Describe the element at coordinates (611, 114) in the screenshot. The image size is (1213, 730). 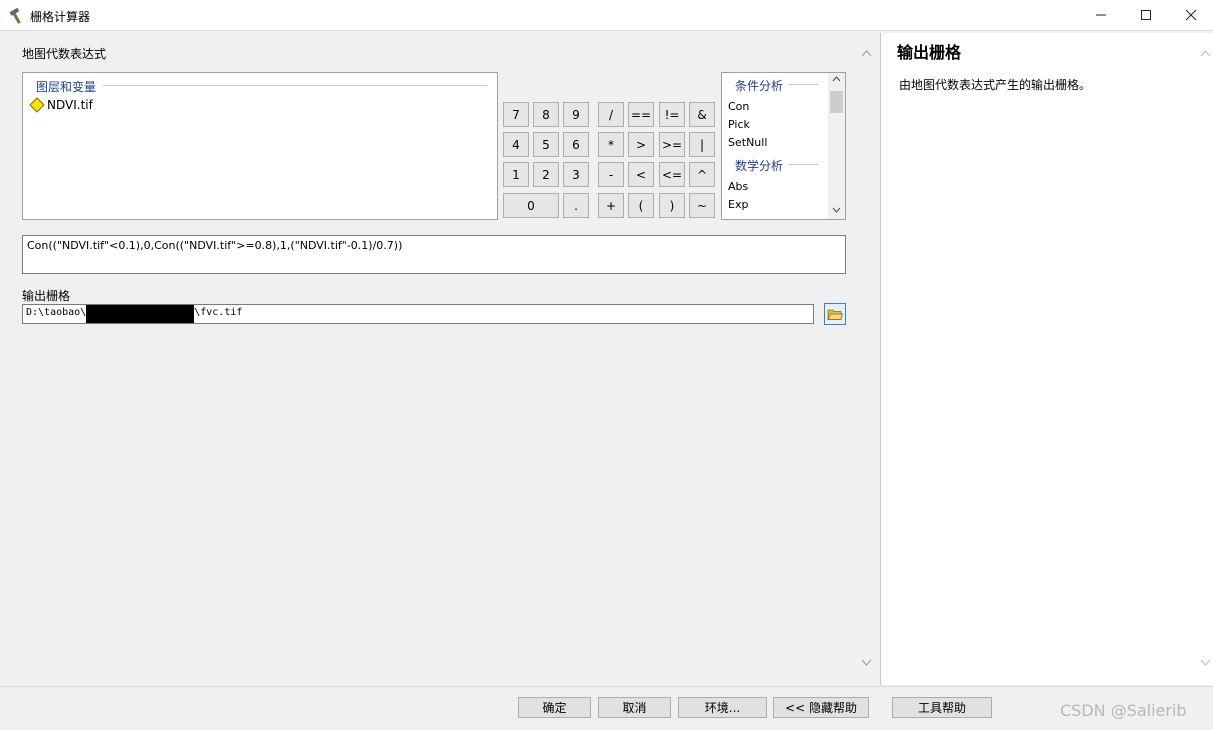
I see `calc-button-divide: /` at that location.